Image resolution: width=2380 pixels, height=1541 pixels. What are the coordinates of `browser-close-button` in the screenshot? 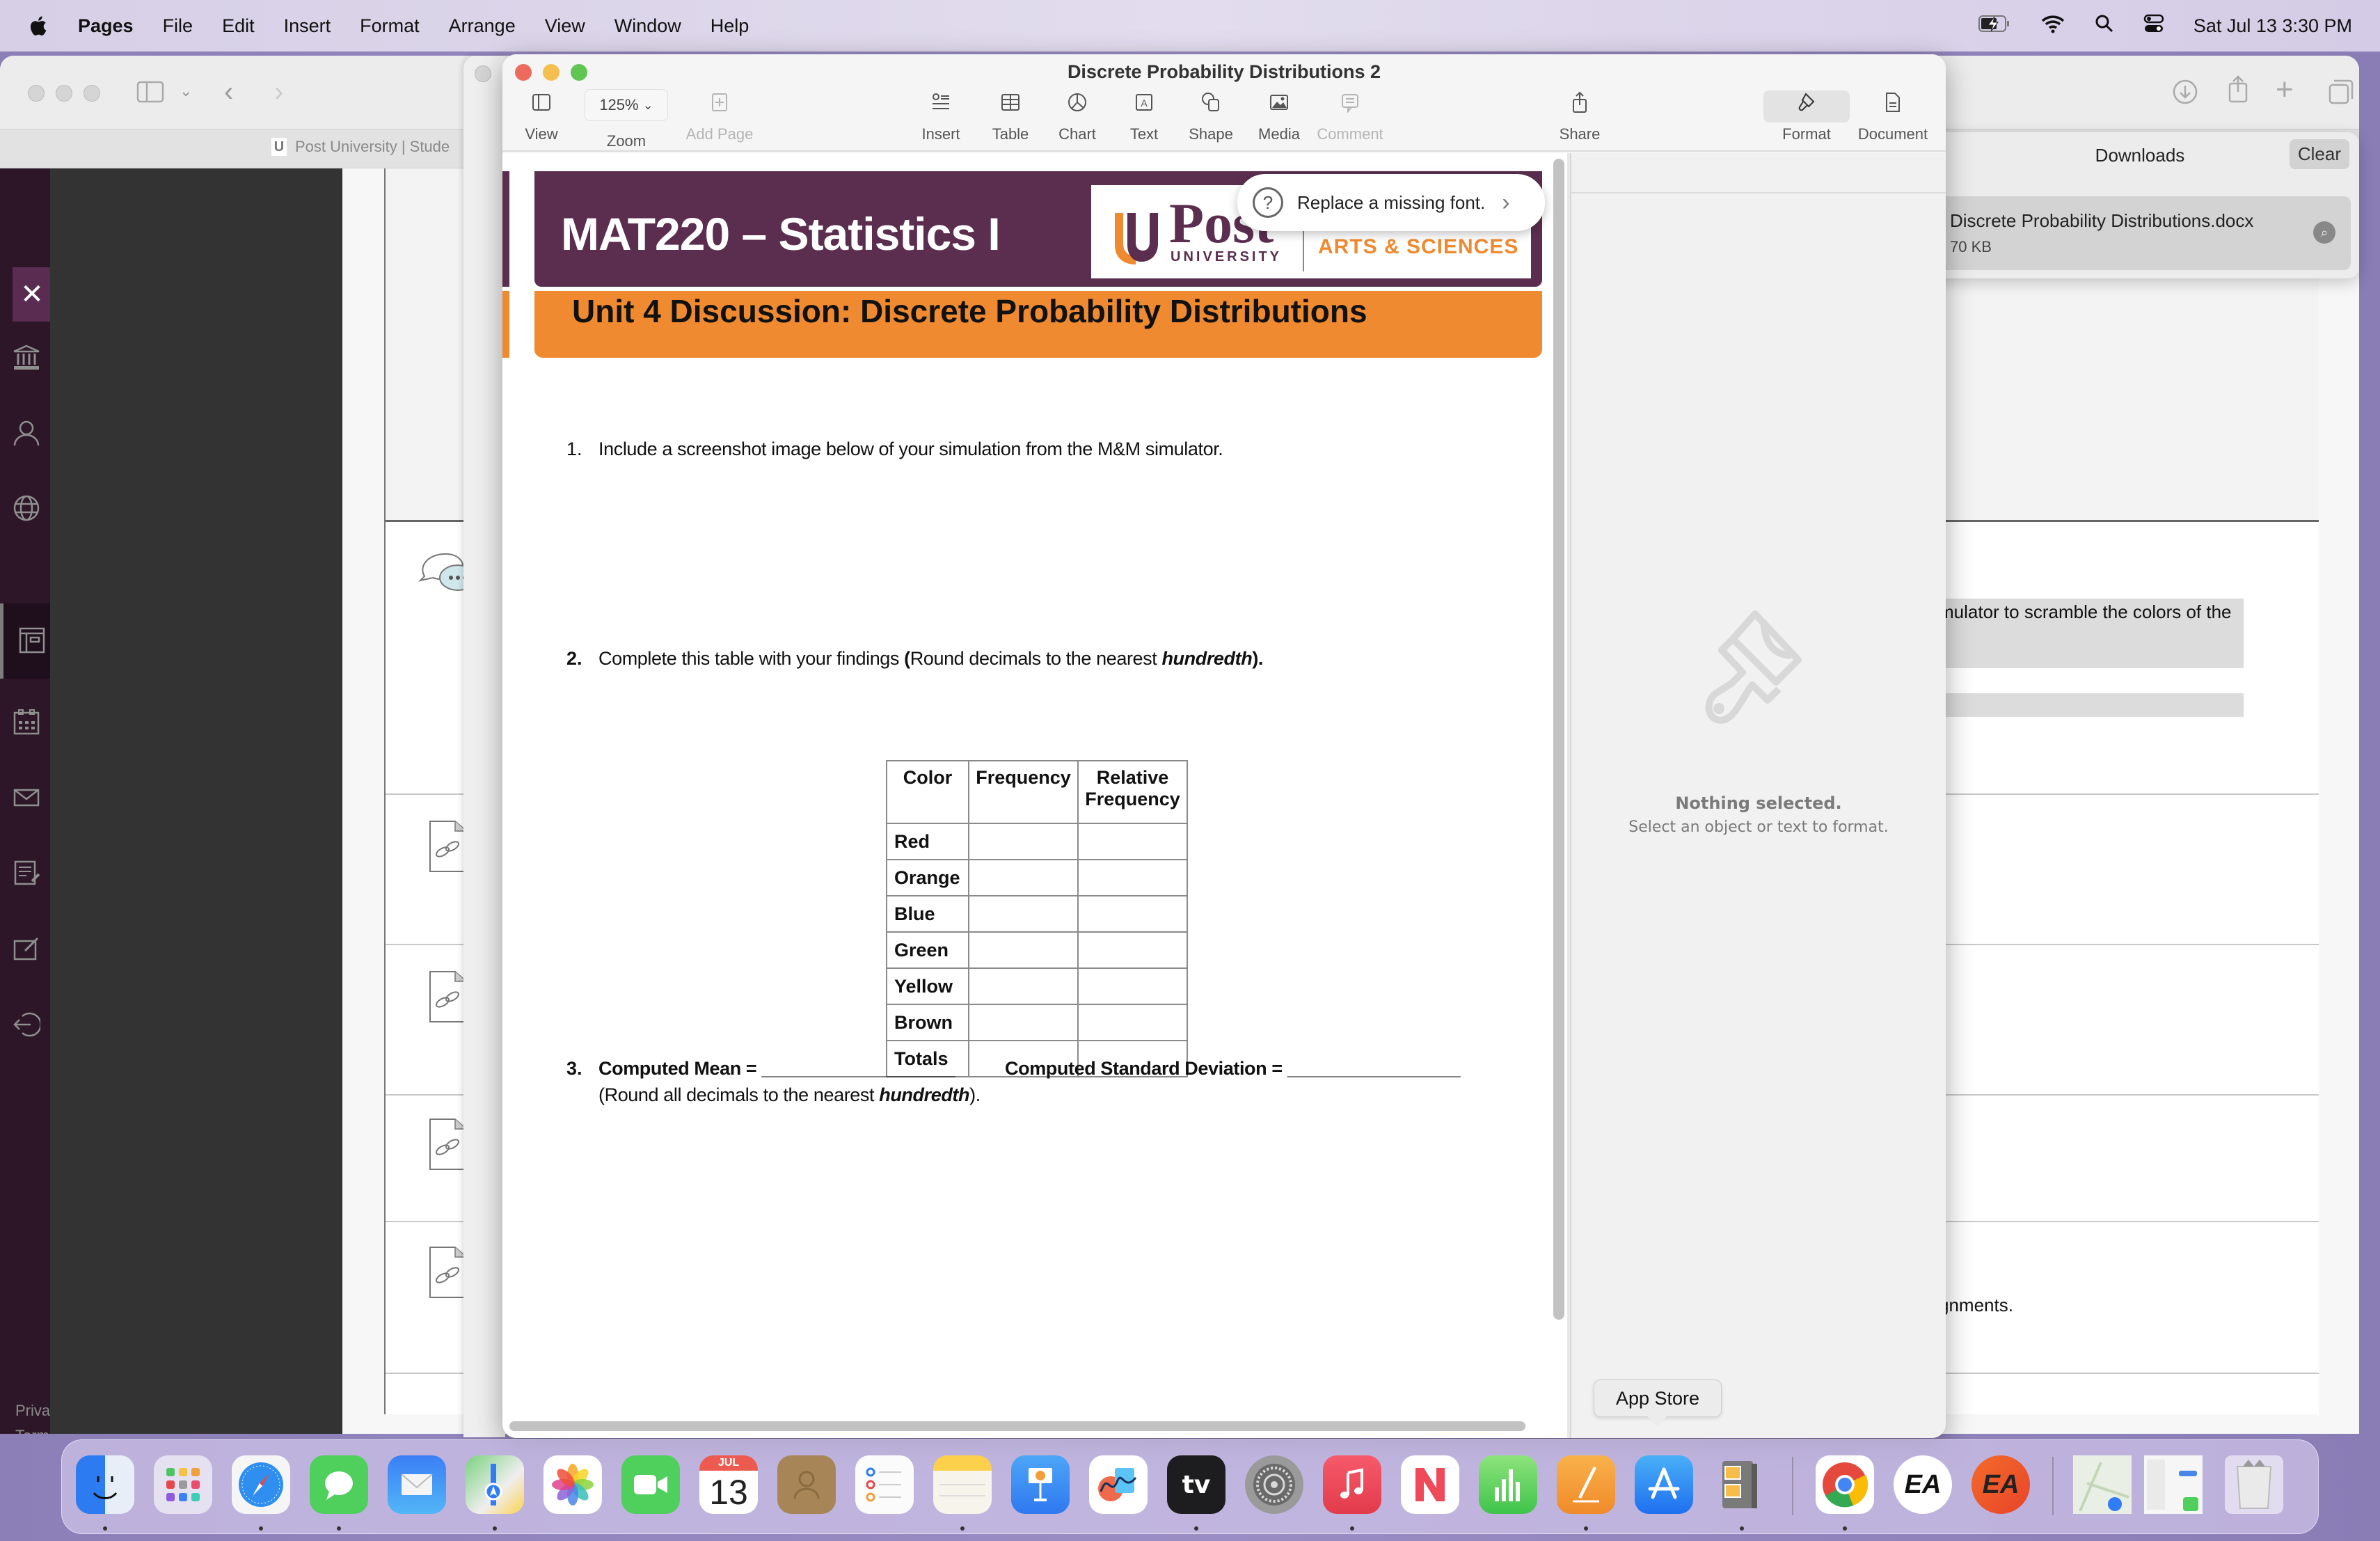 It's located at (36, 93).